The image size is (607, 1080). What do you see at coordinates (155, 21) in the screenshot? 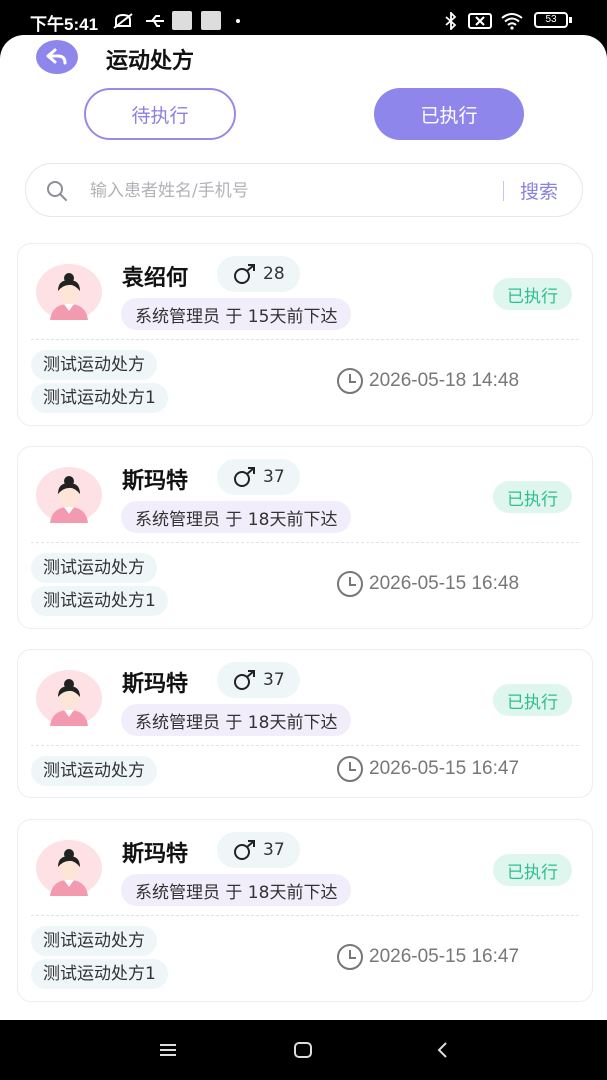
I see `usb-icon` at bounding box center [155, 21].